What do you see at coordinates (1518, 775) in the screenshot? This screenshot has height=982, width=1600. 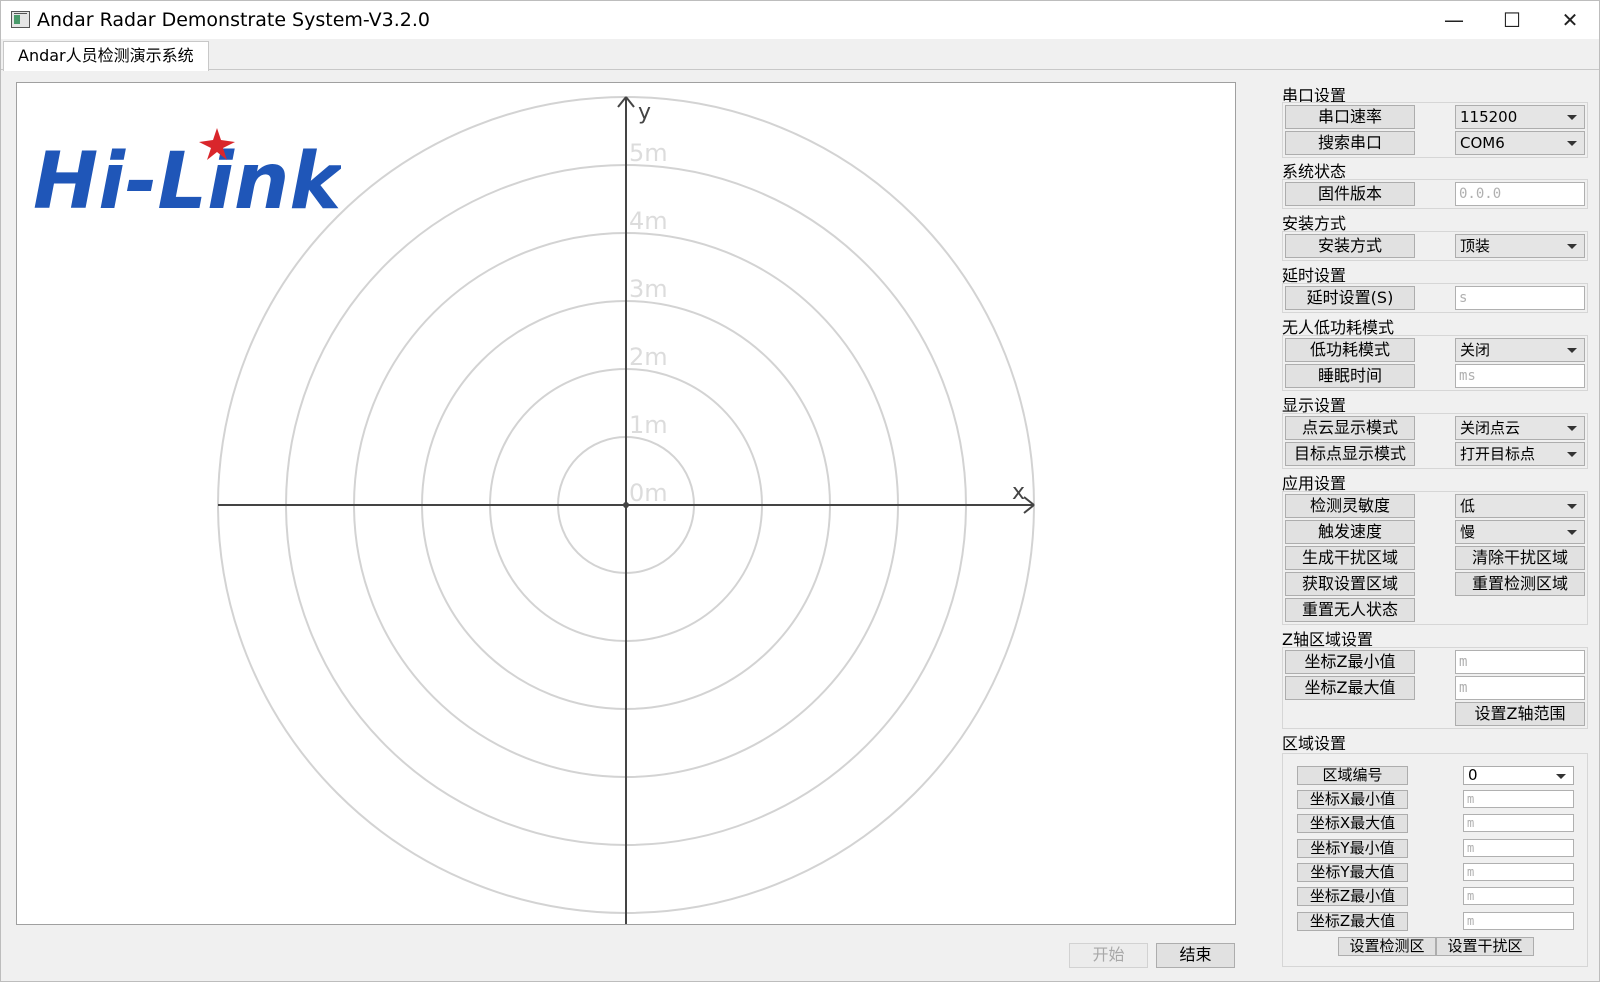 I see `region-id-select: 0` at bounding box center [1518, 775].